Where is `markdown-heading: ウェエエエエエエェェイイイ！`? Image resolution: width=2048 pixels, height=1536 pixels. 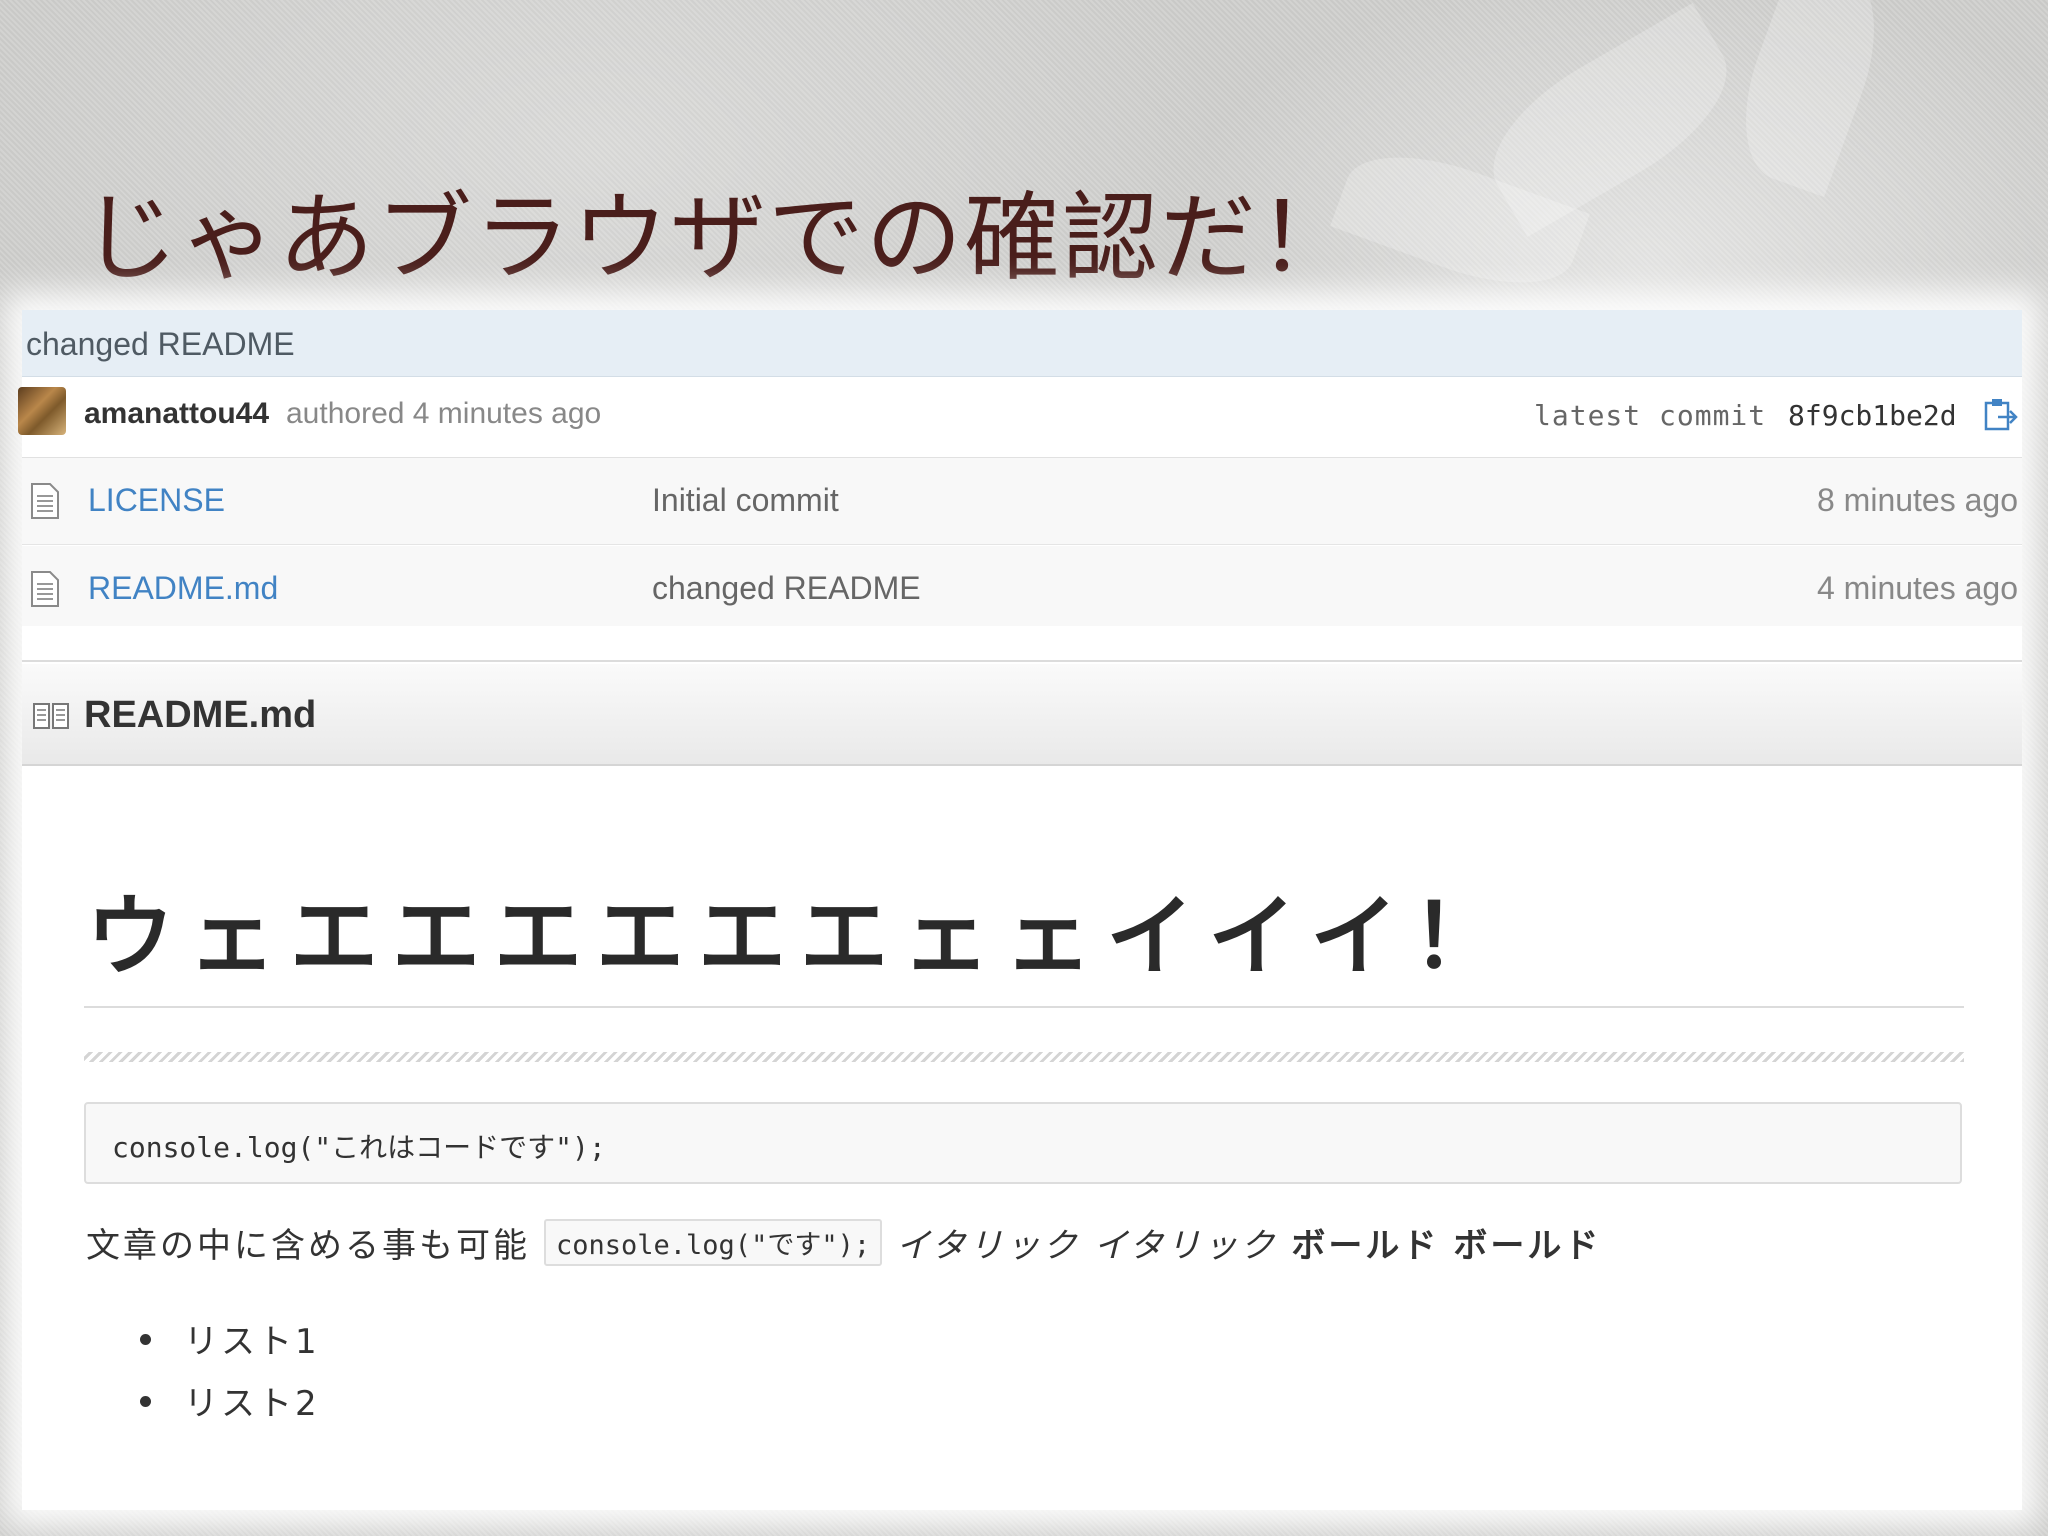 markdown-heading: ウェエエエエエエェェイイイ！ is located at coordinates (800, 936).